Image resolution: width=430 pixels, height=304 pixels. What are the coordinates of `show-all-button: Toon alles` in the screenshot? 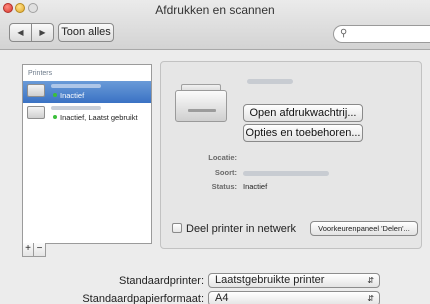 It's located at (86, 32).